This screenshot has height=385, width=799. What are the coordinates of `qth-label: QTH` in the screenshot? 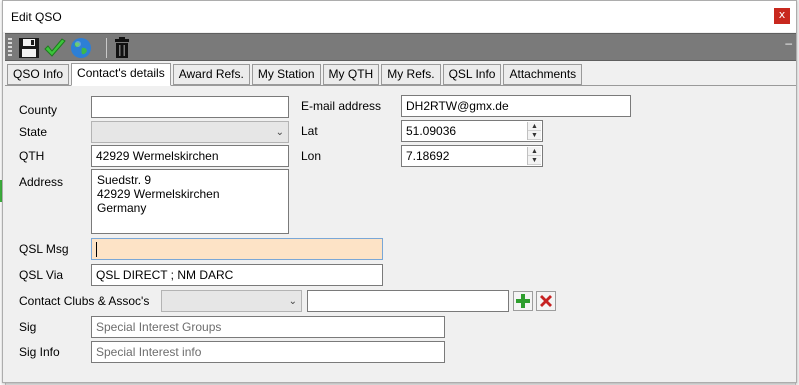 It's located at (32, 156).